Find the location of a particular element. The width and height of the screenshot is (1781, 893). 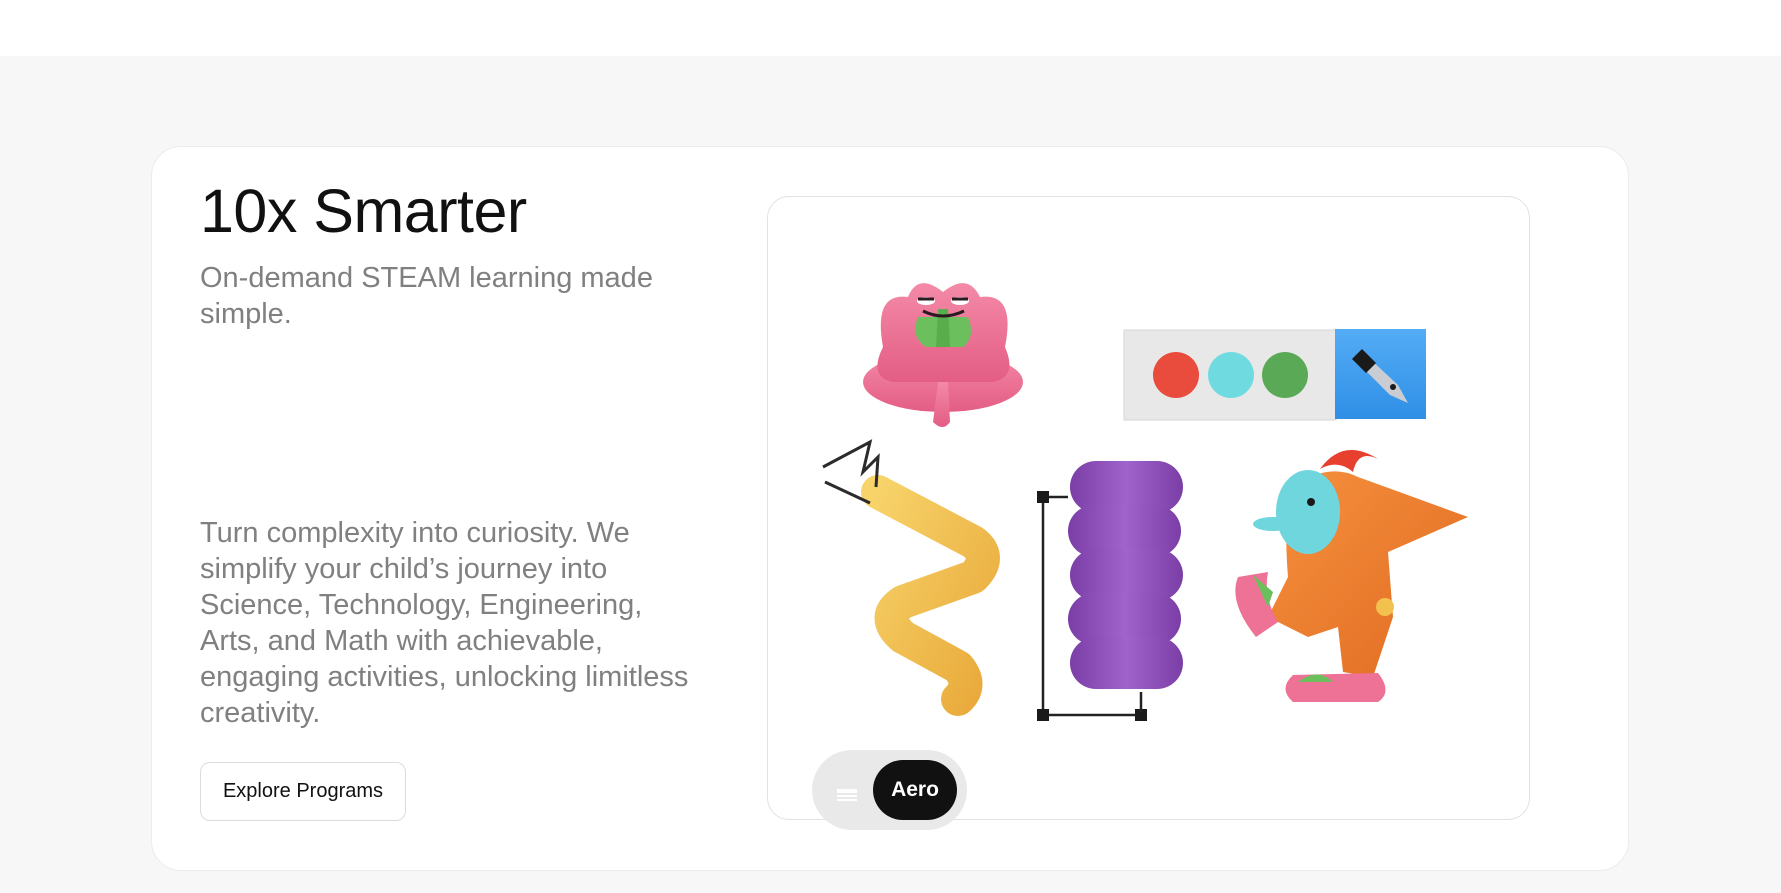

meditating-figure-icon is located at coordinates (943, 355).